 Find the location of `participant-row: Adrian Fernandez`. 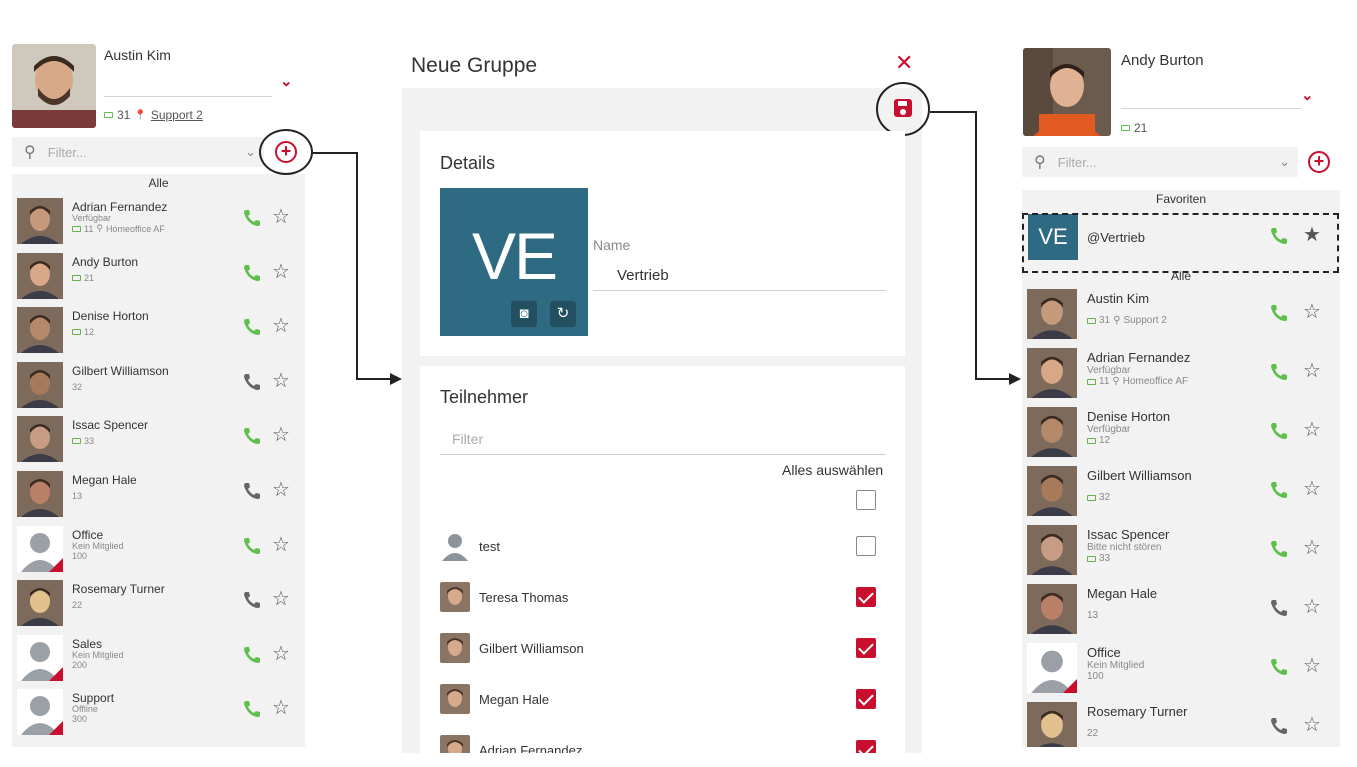

participant-row: Adrian Fernandez is located at coordinates (663, 744).